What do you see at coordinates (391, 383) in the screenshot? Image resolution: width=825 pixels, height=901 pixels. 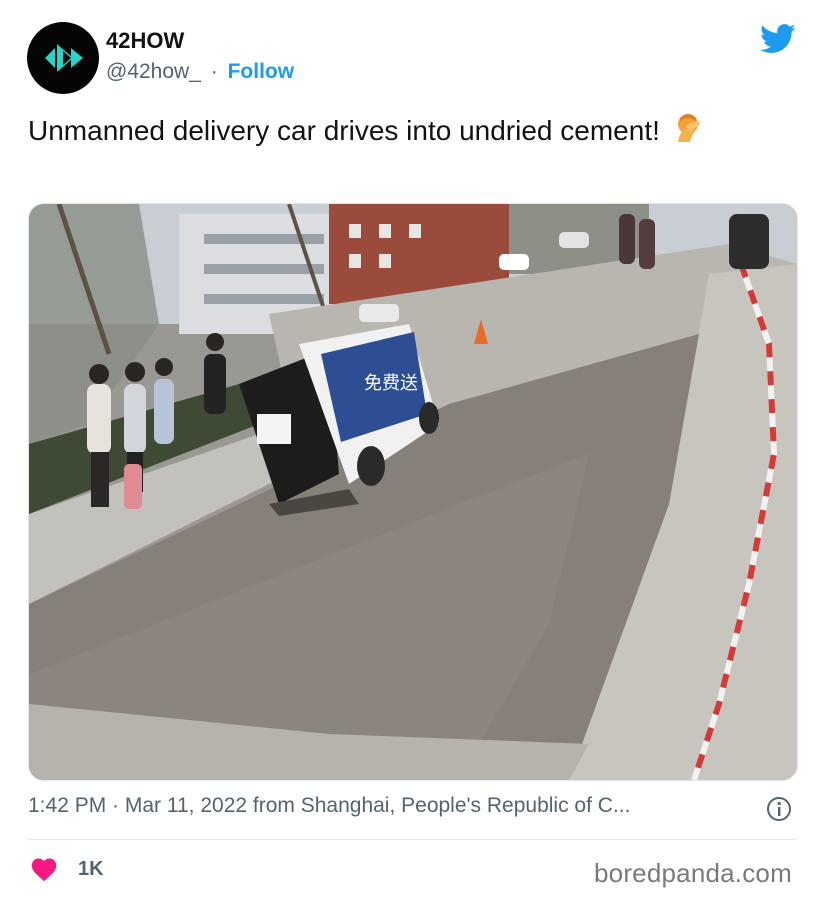 I see `car-sign-text: 免费送` at bounding box center [391, 383].